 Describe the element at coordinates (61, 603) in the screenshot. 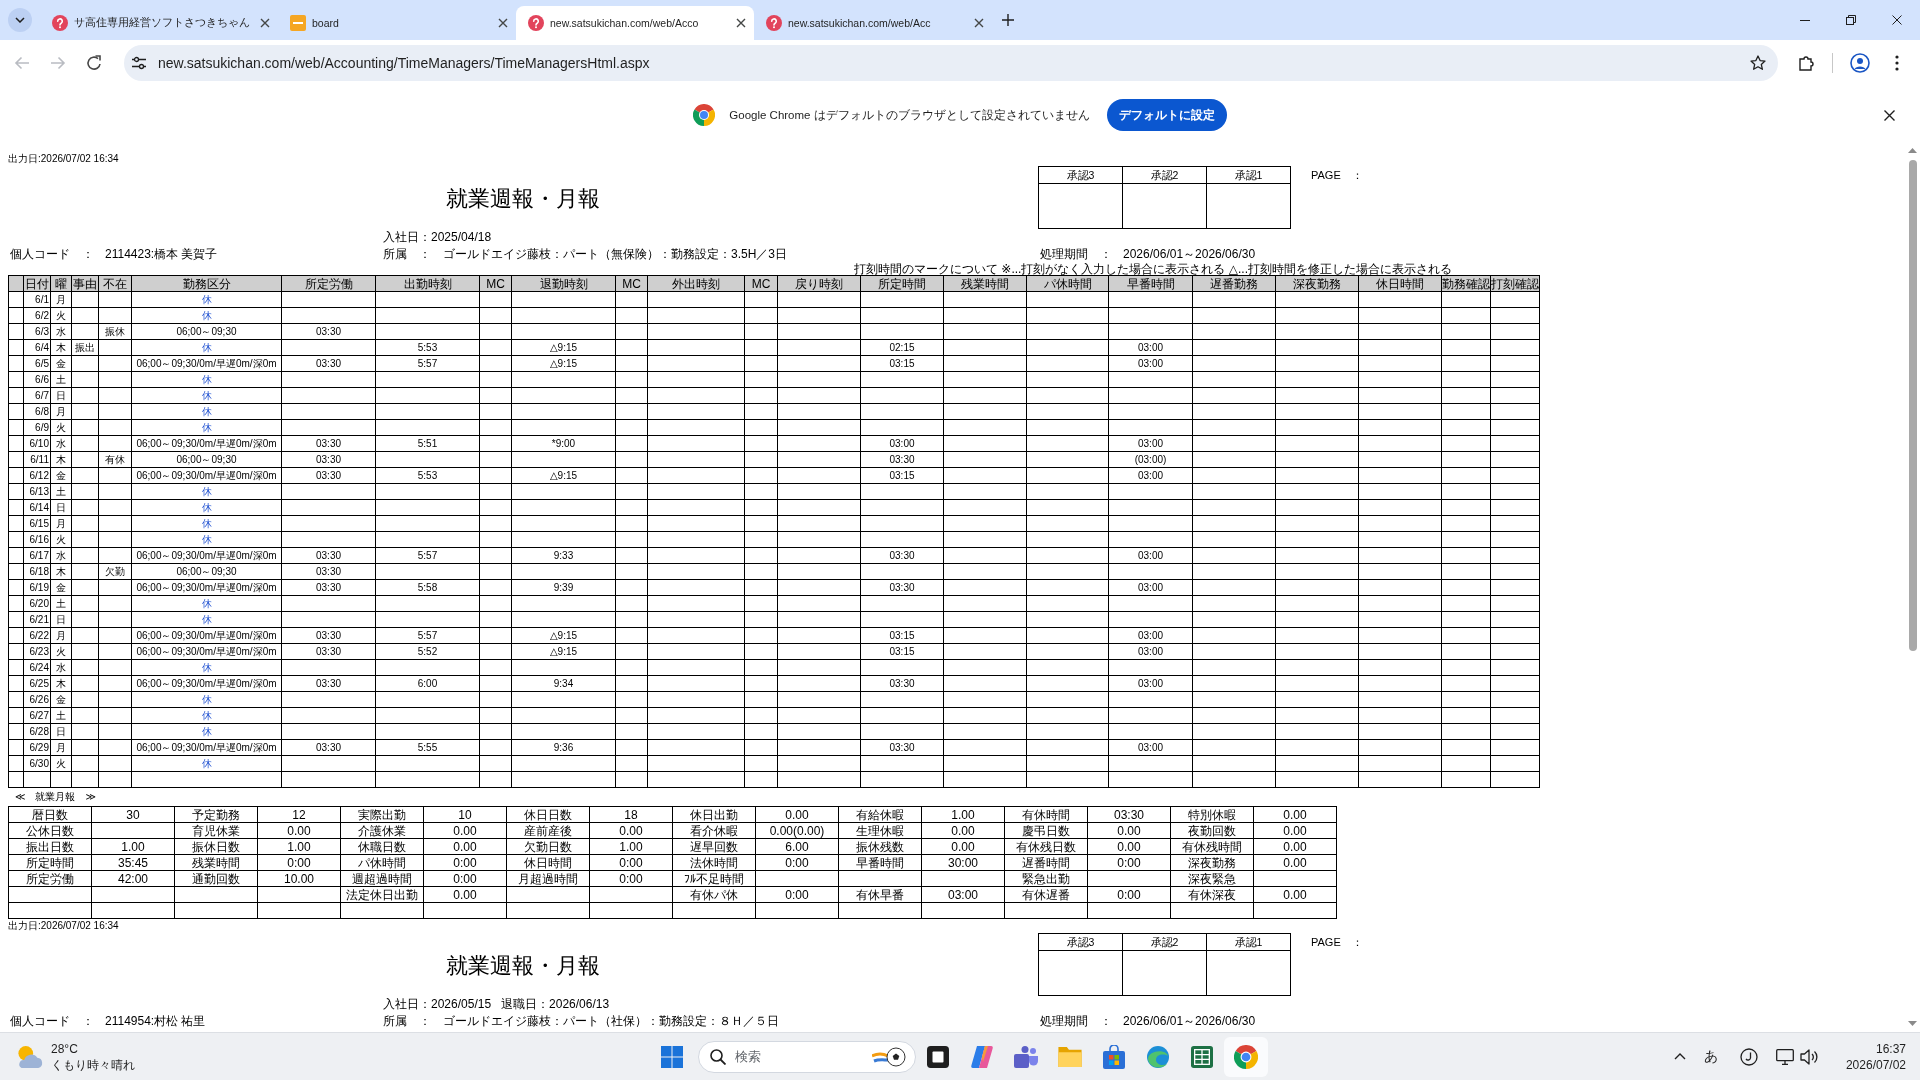

I see `table-cell: 土` at that location.